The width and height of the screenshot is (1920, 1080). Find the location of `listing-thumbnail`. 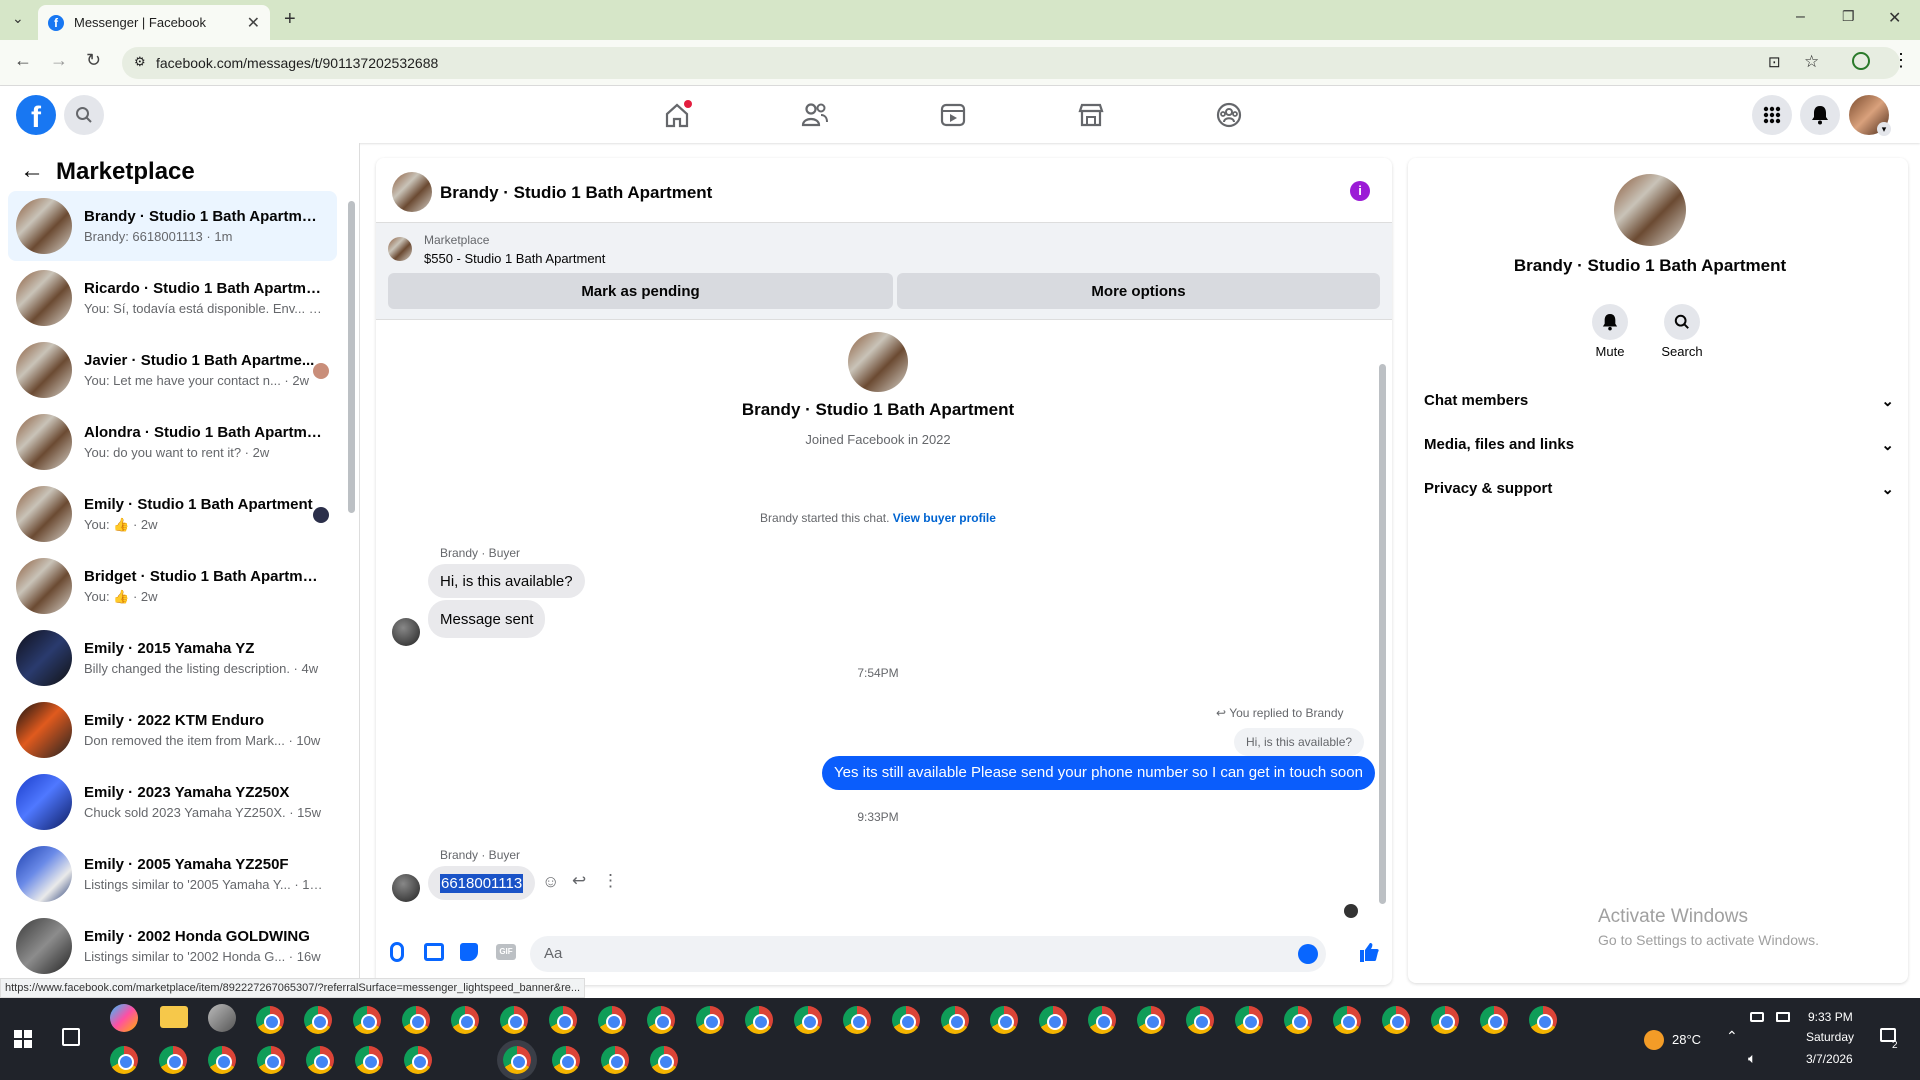

listing-thumbnail is located at coordinates (400, 249).